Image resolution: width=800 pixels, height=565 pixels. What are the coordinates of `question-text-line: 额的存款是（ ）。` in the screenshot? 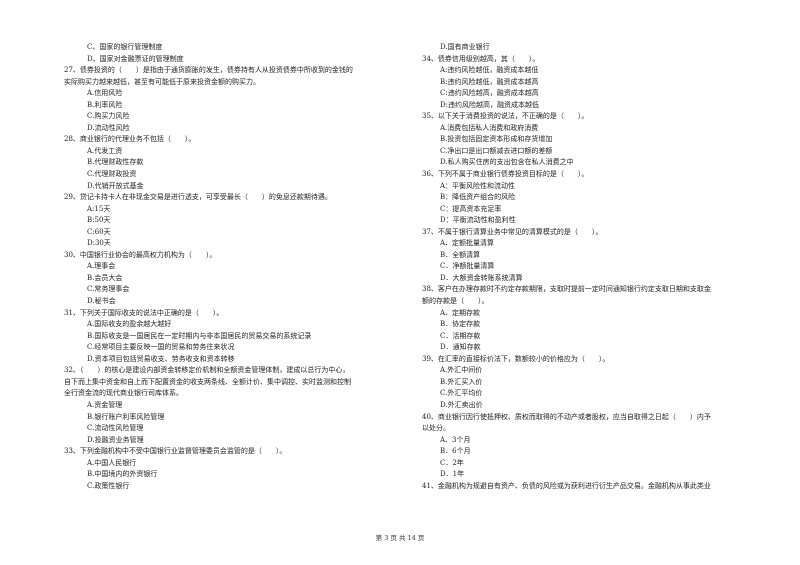 It's located at (455, 301).